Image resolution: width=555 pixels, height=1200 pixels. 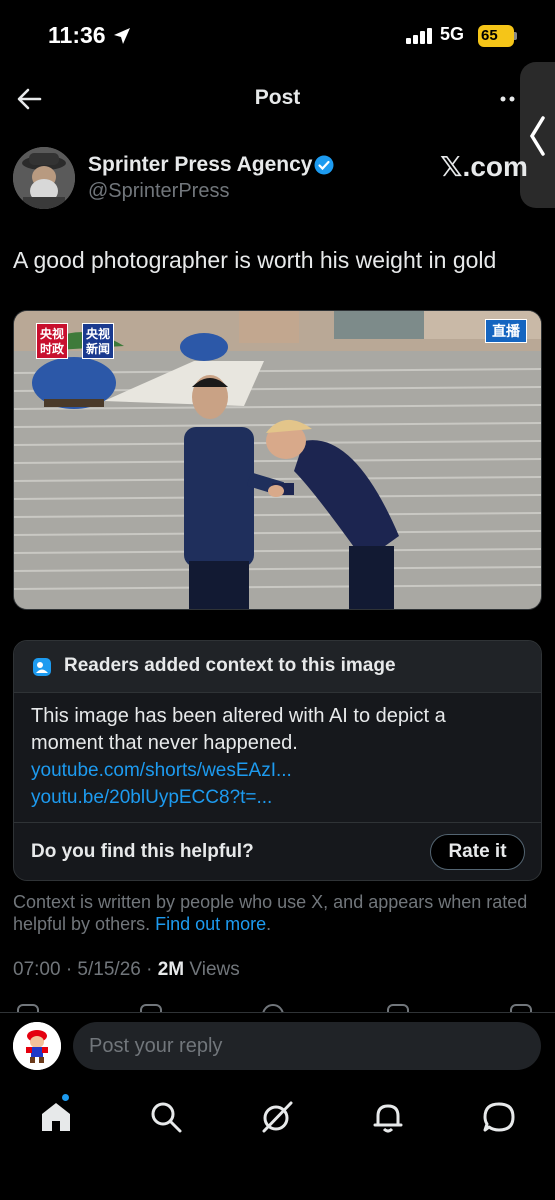 I want to click on author-avatar, so click(x=44, y=178).